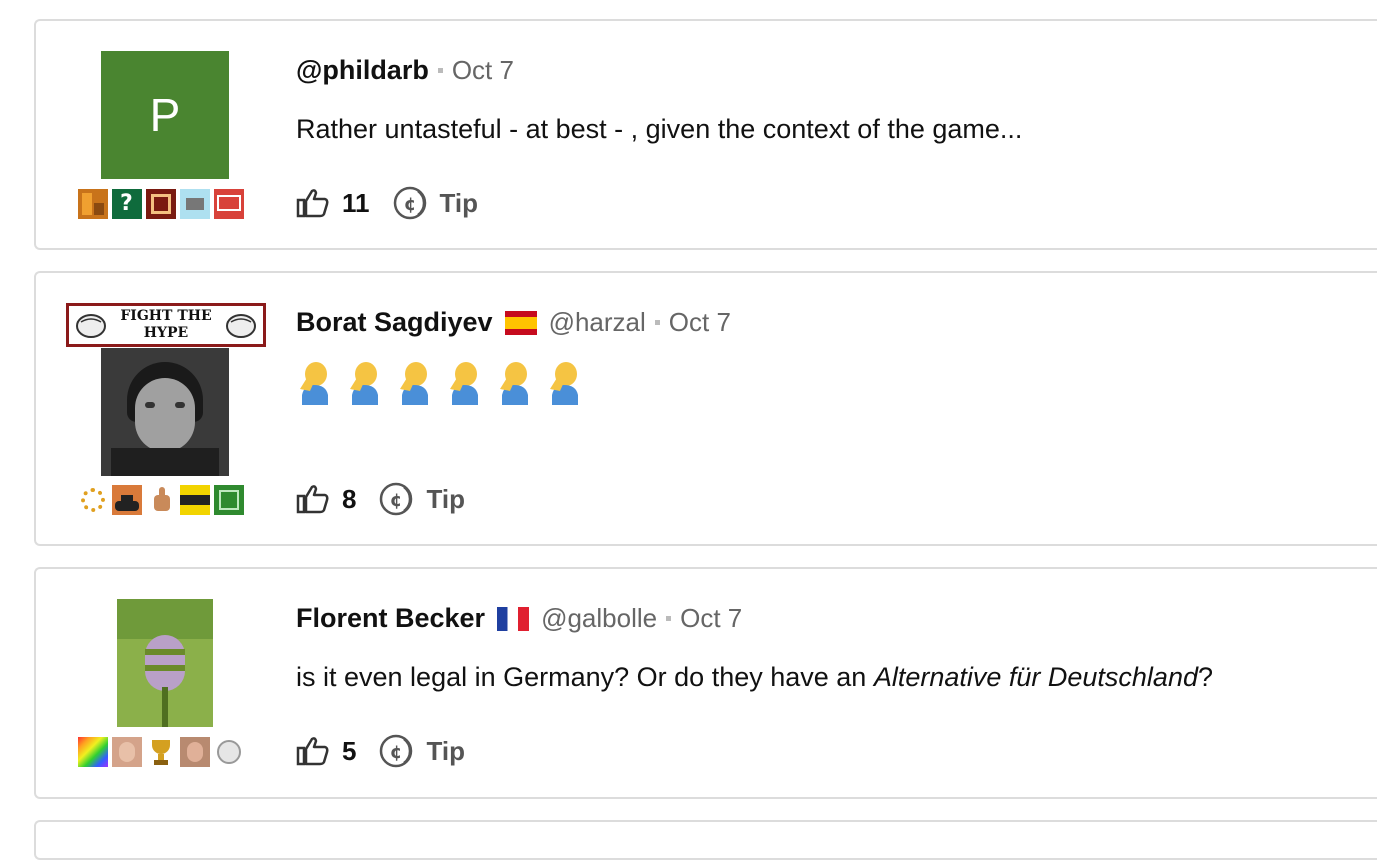 Image resolution: width=1377 pixels, height=860 pixels. I want to click on body-text-italic: Alternative für Deutschland, so click(1035, 677).